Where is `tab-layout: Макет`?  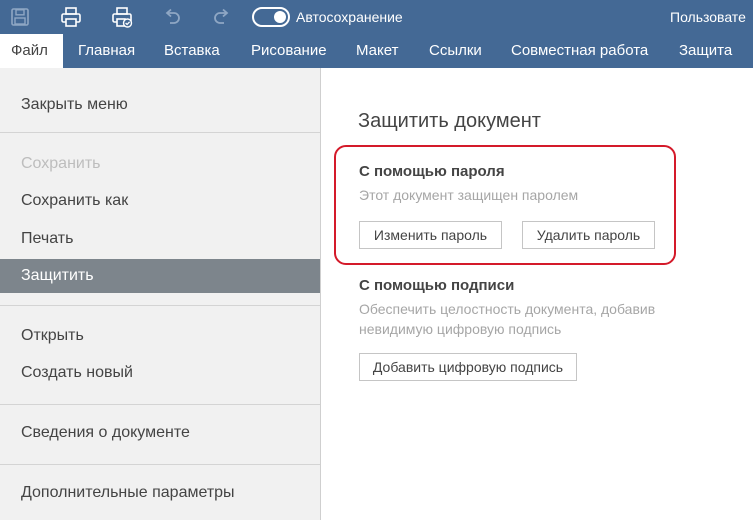
tab-layout: Макет is located at coordinates (377, 51).